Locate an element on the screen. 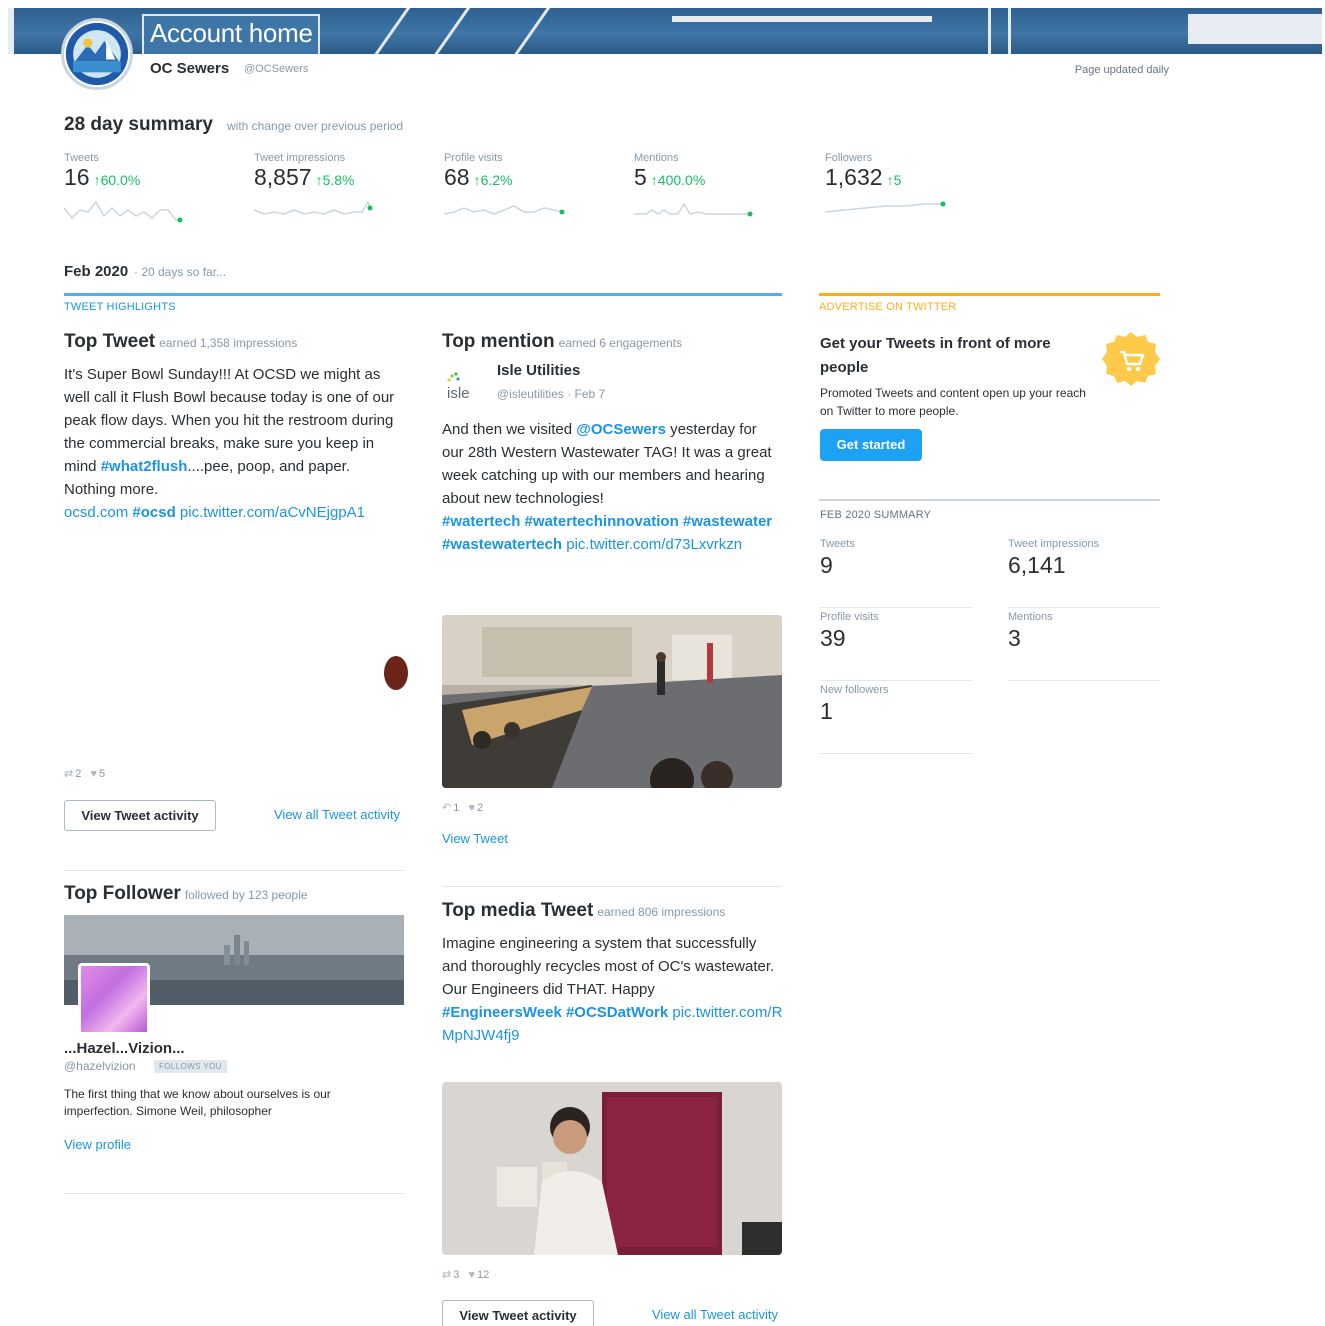 The image size is (1325, 1326). metric-label: Mentions is located at coordinates (656, 158).